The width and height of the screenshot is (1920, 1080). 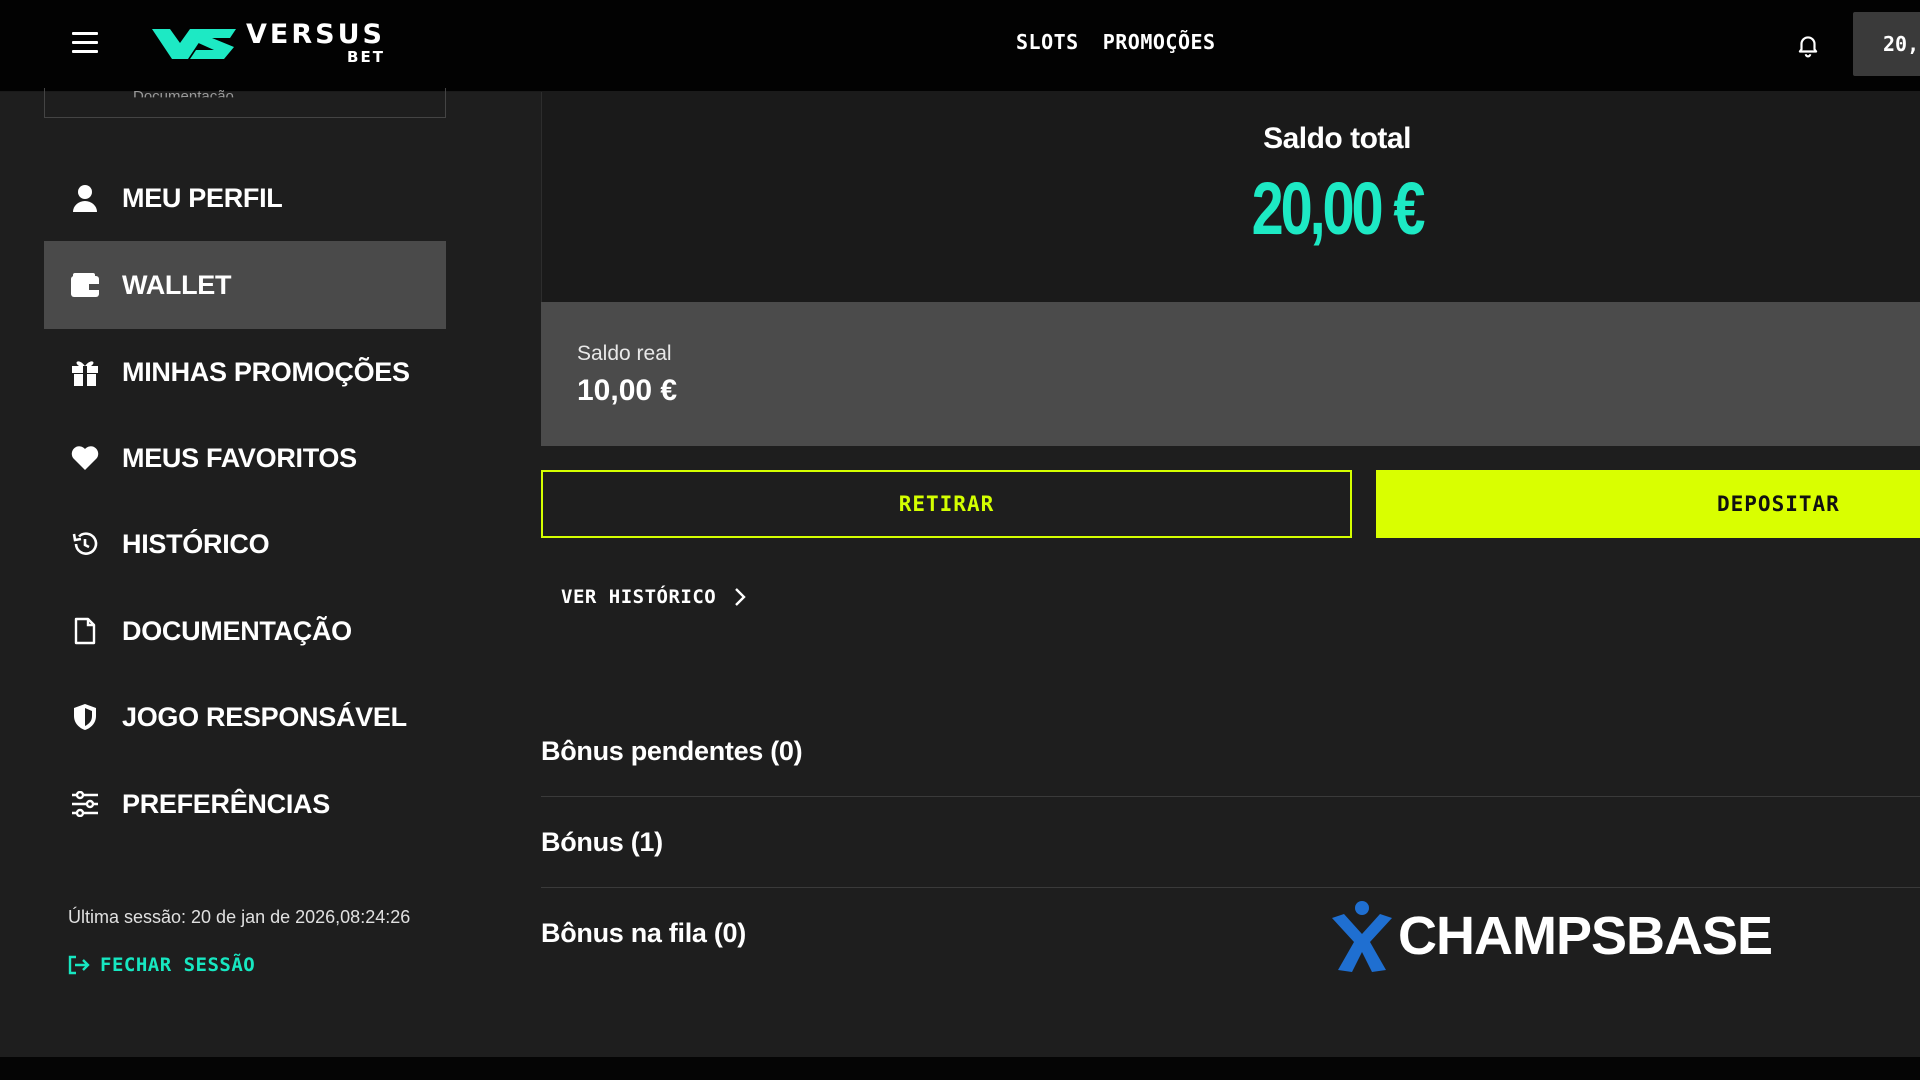 I want to click on real-balance-label: Saldo real, so click(x=624, y=353).